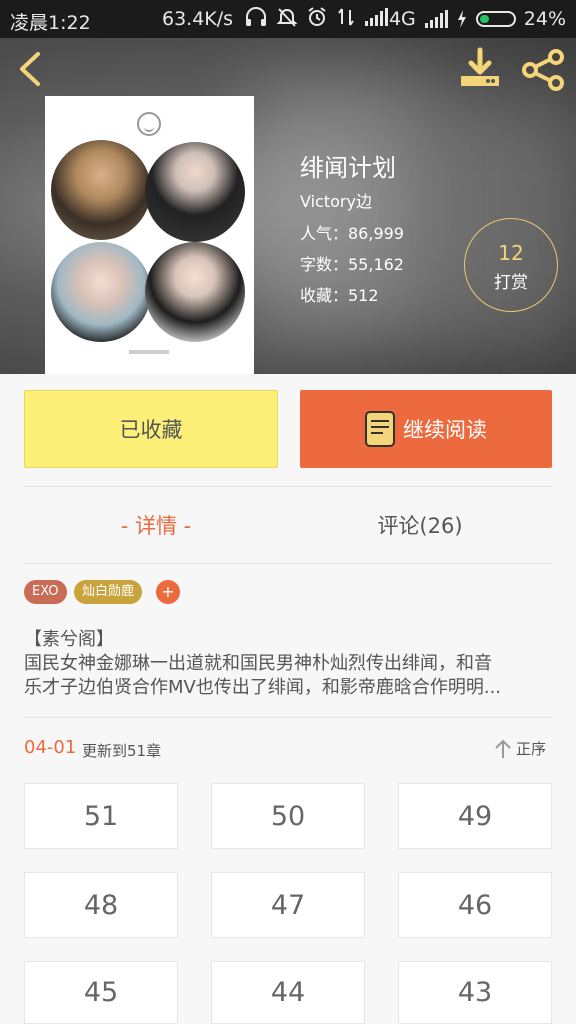 Image resolution: width=576 pixels, height=1024 pixels. What do you see at coordinates (156, 525) in the screenshot?
I see `tab-detail: - 详情 -` at bounding box center [156, 525].